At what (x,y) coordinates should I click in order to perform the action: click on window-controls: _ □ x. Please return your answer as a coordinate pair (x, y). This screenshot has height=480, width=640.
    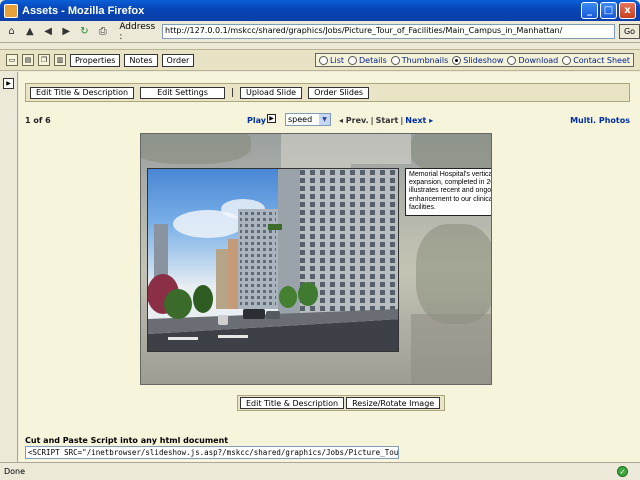
    Looking at the image, I should click on (608, 10).